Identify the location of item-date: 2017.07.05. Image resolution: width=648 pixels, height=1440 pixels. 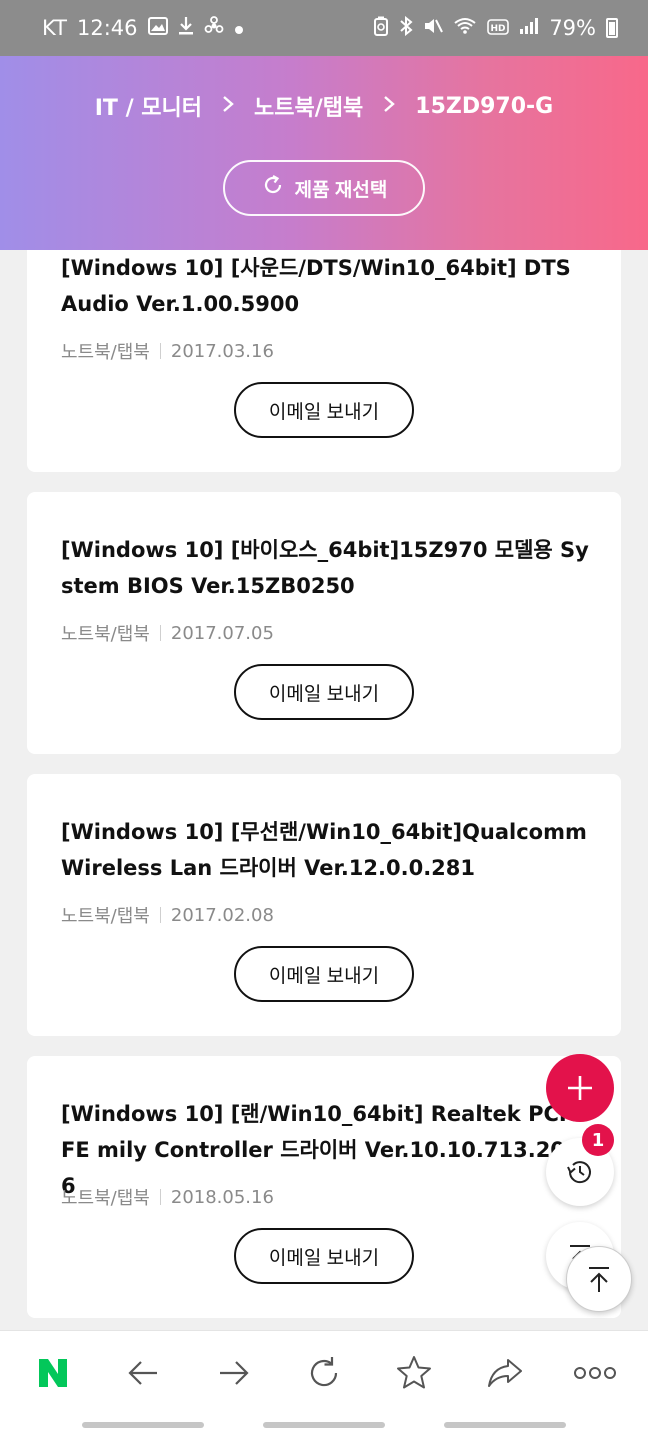
(222, 633).